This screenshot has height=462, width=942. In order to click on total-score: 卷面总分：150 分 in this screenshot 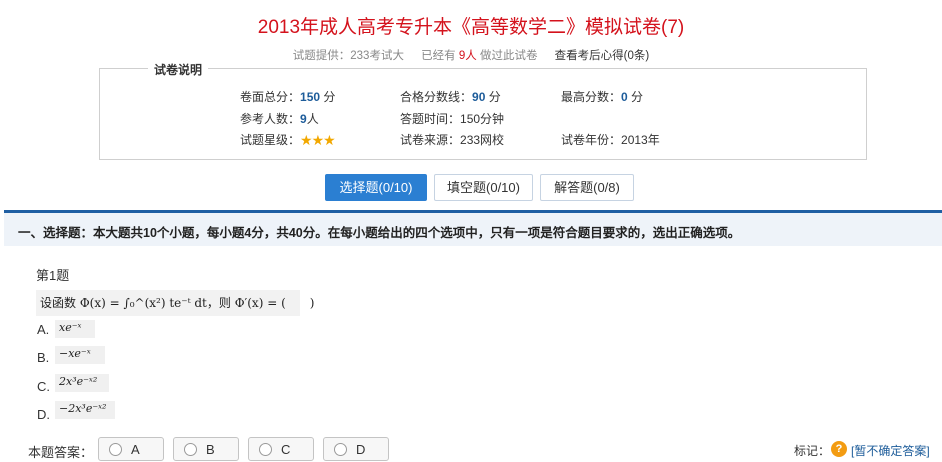, I will do `click(287, 96)`.